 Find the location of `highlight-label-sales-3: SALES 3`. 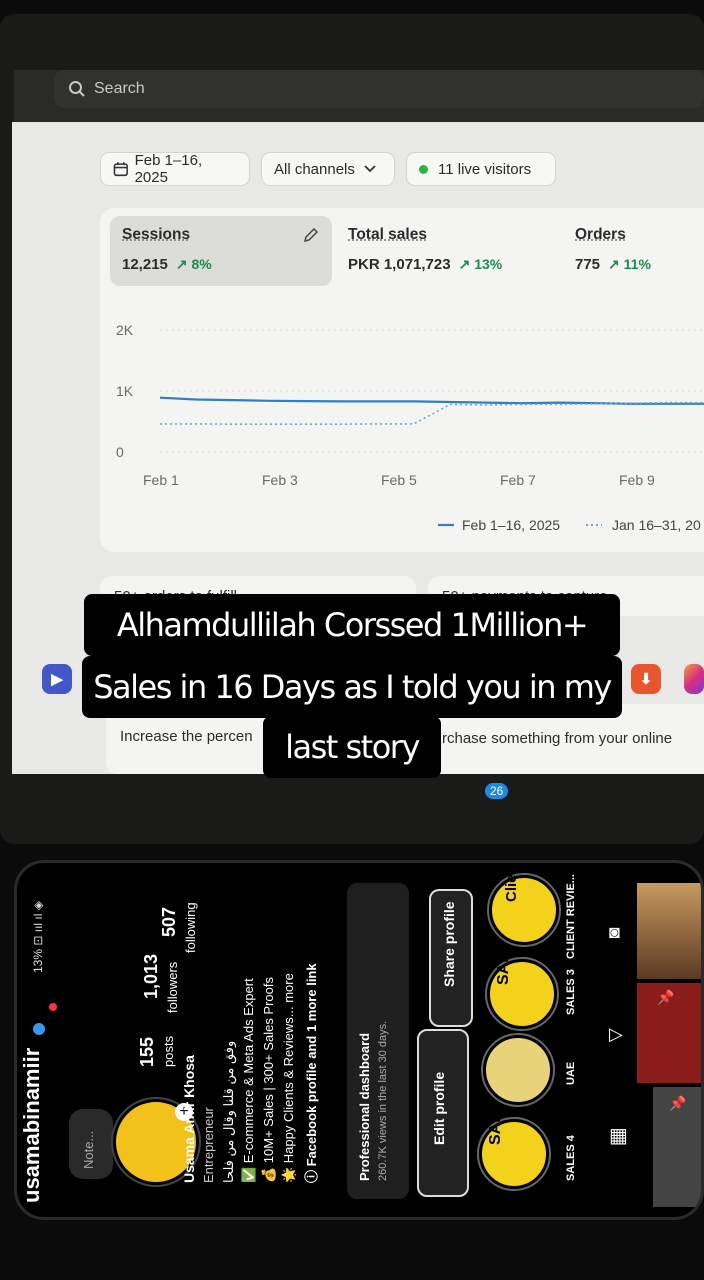

highlight-label-sales-3: SALES 3 is located at coordinates (571, 992).